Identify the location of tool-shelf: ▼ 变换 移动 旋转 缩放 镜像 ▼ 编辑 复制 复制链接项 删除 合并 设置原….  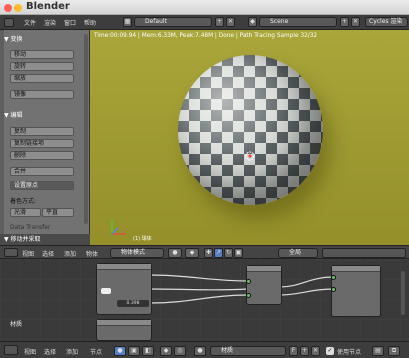
(45, 137).